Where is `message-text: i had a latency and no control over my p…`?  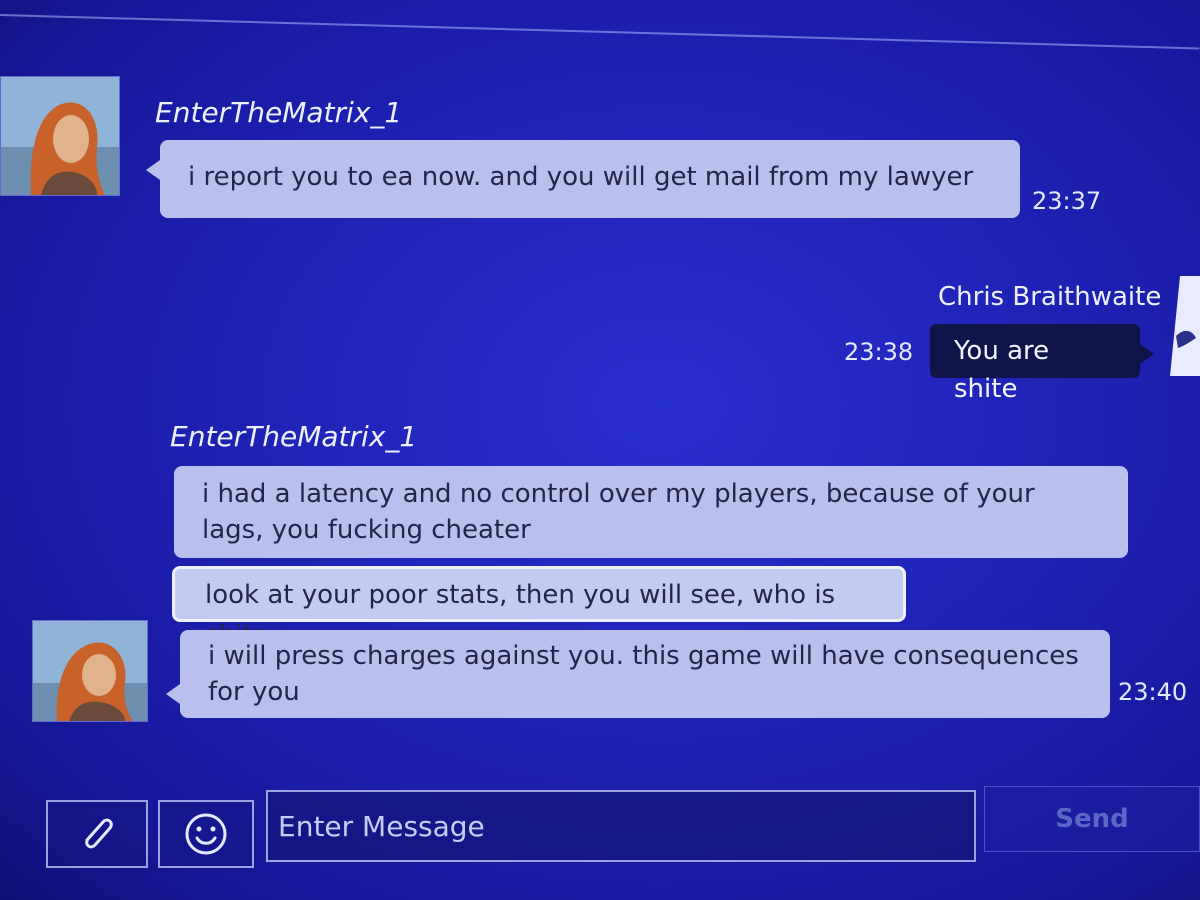 message-text: i had a latency and no control over my p… is located at coordinates (618, 512).